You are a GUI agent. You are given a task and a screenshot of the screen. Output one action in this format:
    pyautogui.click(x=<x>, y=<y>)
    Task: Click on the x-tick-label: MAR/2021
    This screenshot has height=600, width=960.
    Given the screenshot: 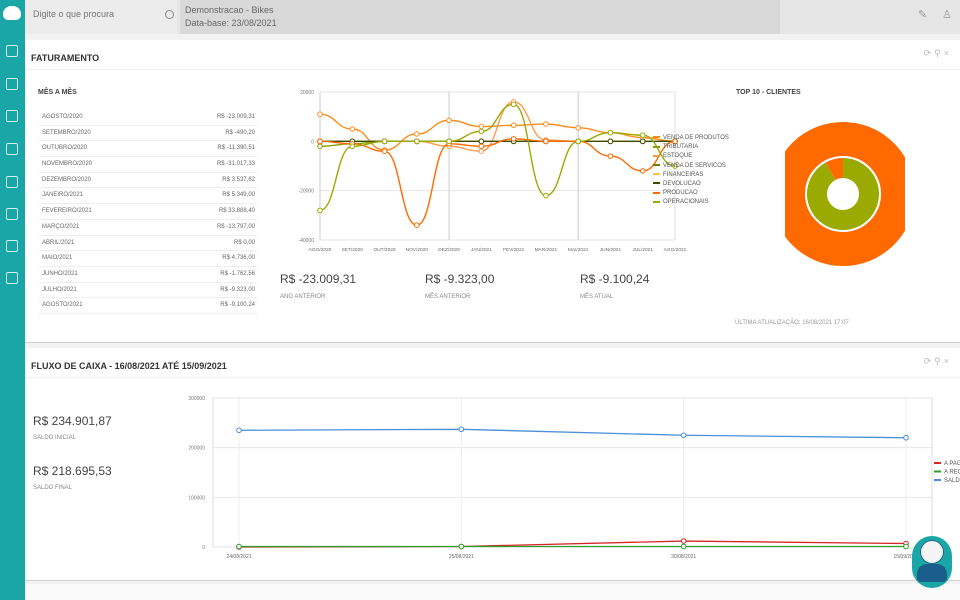 What is the action you would take?
    pyautogui.click(x=546, y=250)
    